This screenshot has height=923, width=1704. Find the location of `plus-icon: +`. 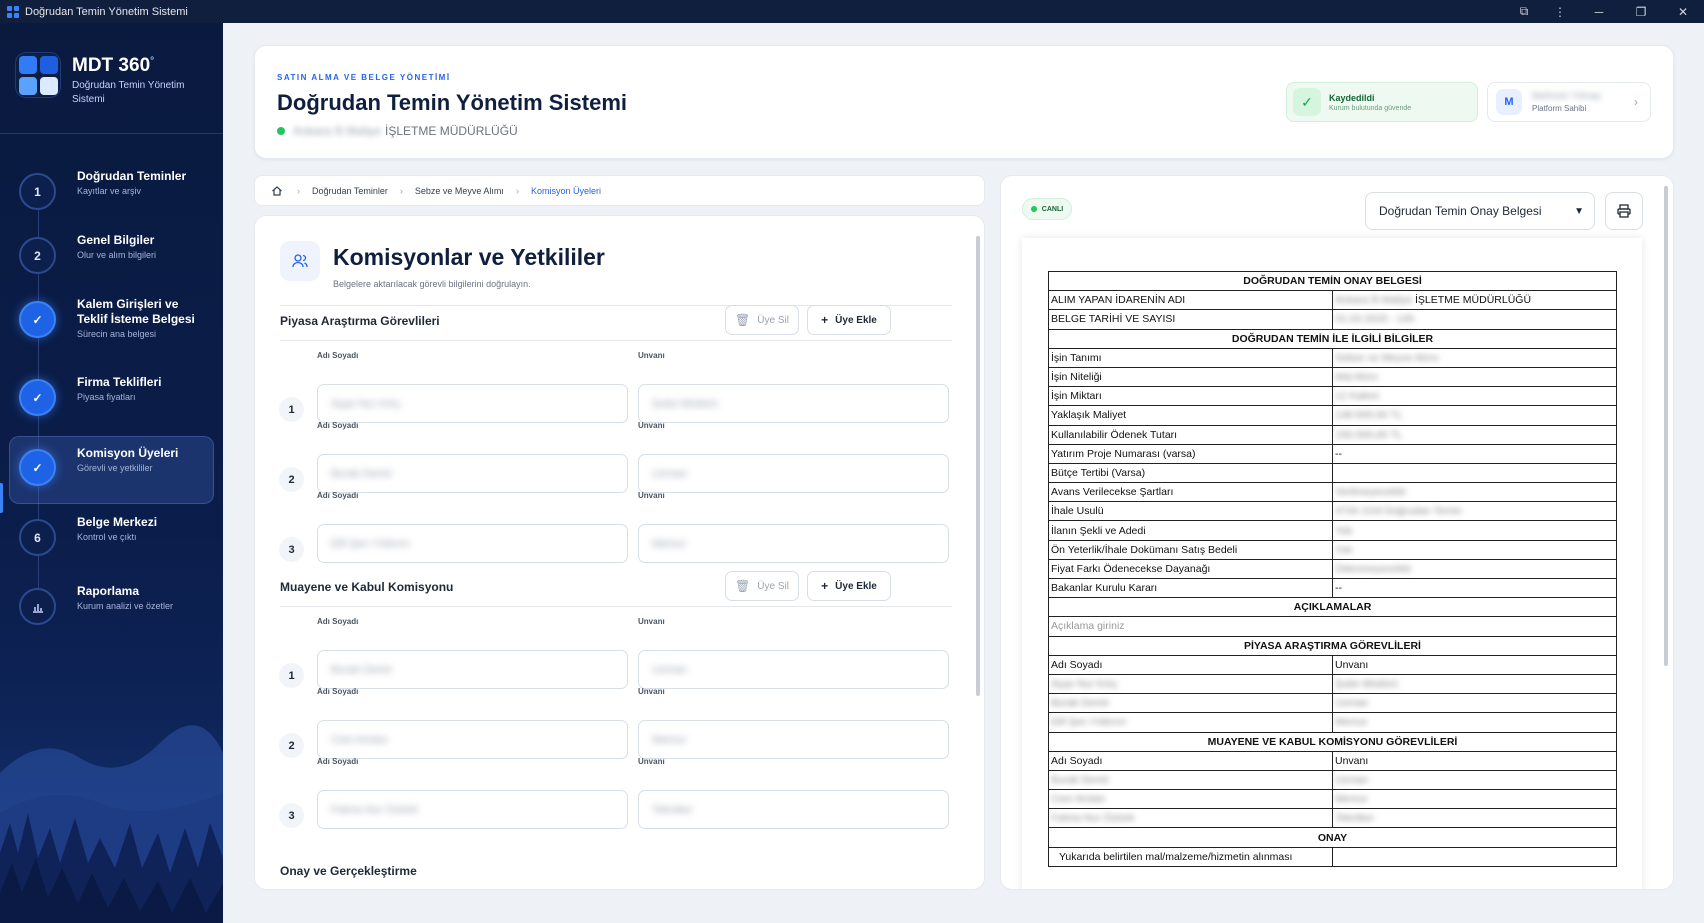

plus-icon: + is located at coordinates (825, 320).